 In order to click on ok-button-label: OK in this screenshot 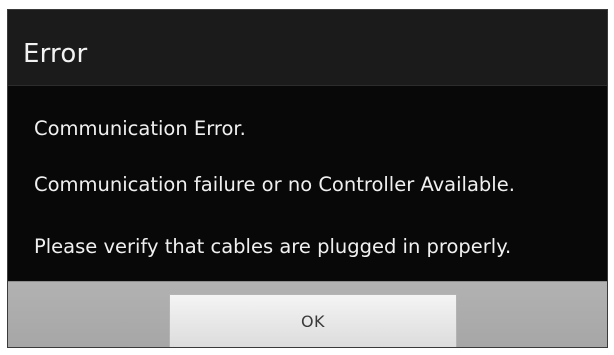, I will do `click(313, 321)`.